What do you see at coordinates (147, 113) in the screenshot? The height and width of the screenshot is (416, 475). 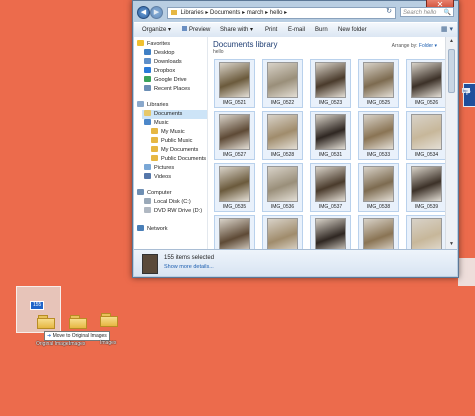 I see `documents-icon` at bounding box center [147, 113].